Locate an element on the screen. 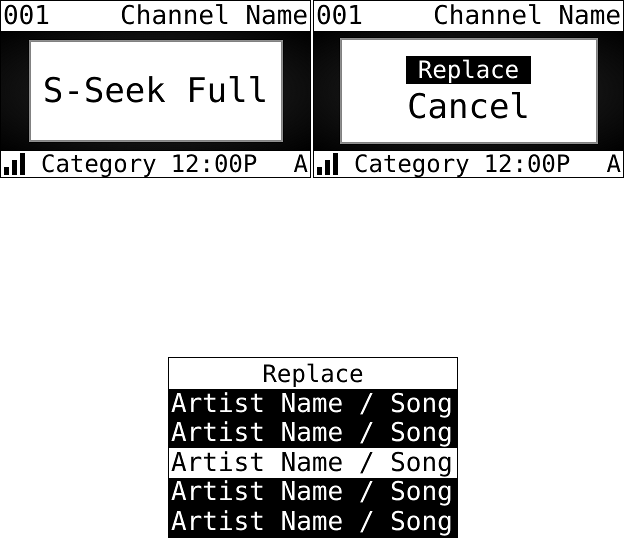 The image size is (626, 539). menu-option: Replace is located at coordinates (469, 70).